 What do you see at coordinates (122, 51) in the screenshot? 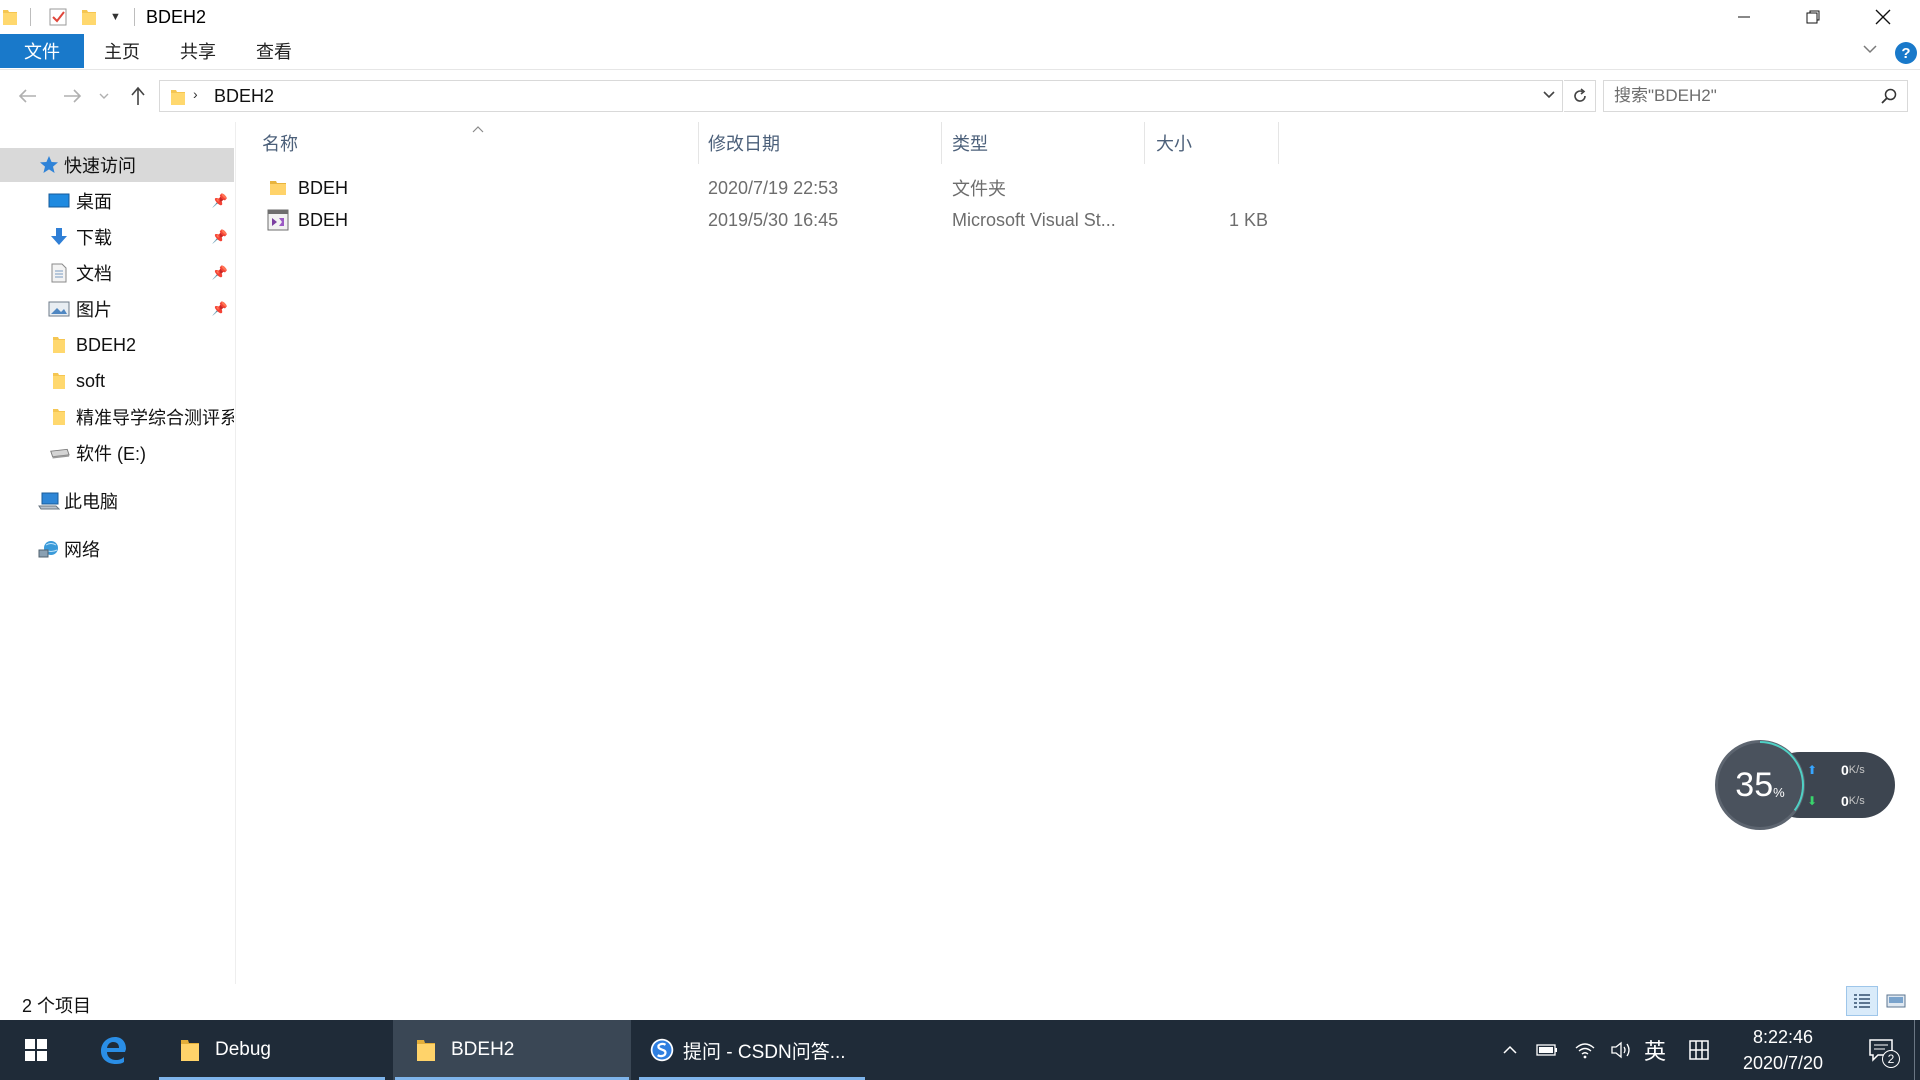
I see `tab-home: 主页` at bounding box center [122, 51].